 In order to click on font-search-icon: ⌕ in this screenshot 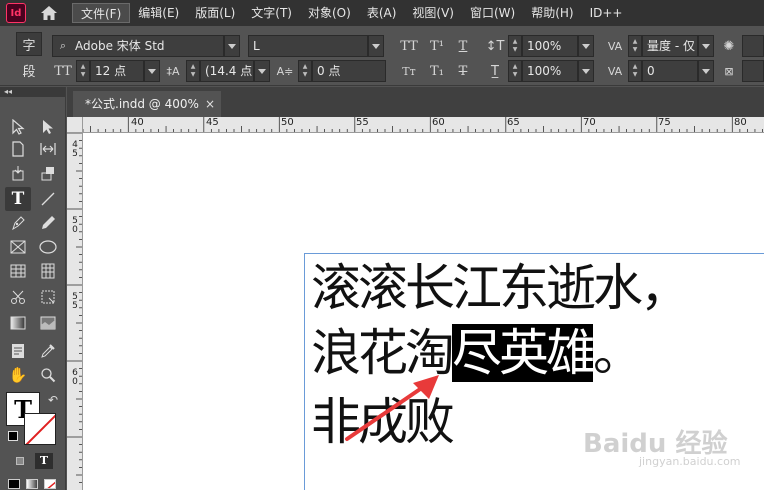, I will do `click(63, 45)`.